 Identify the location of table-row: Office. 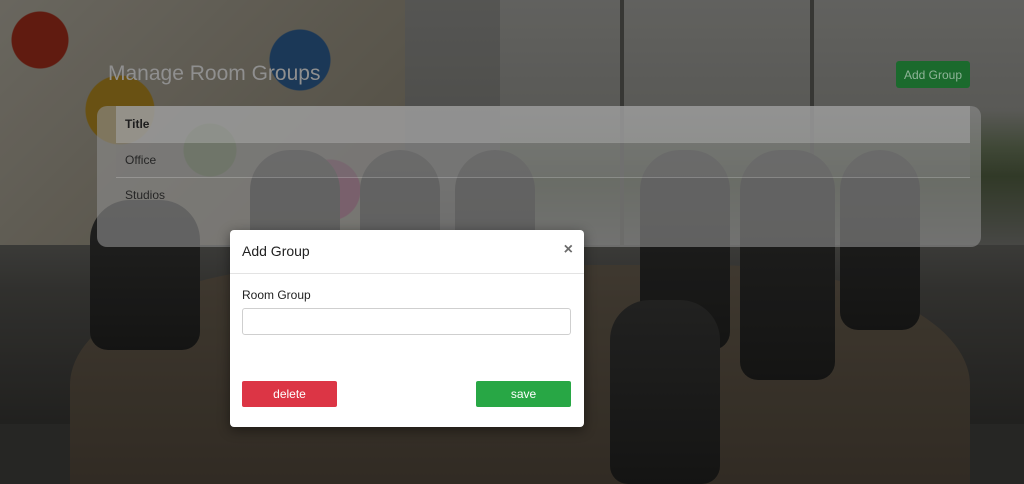
(543, 159).